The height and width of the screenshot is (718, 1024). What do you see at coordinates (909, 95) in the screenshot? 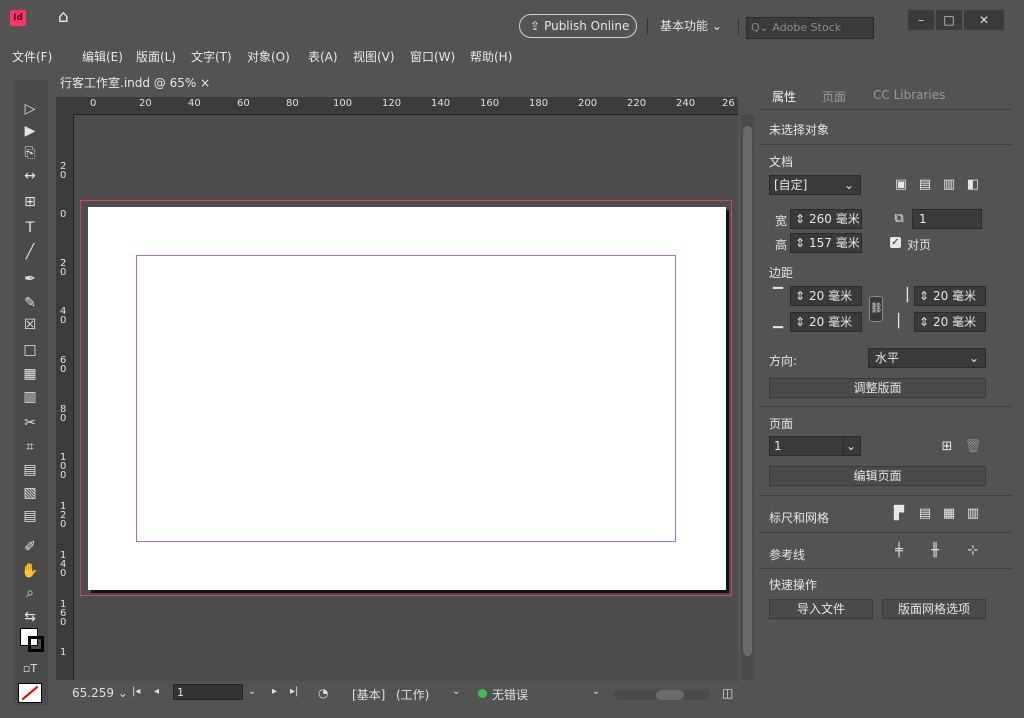
I see `tab-cc-libraries: CC Libraries` at bounding box center [909, 95].